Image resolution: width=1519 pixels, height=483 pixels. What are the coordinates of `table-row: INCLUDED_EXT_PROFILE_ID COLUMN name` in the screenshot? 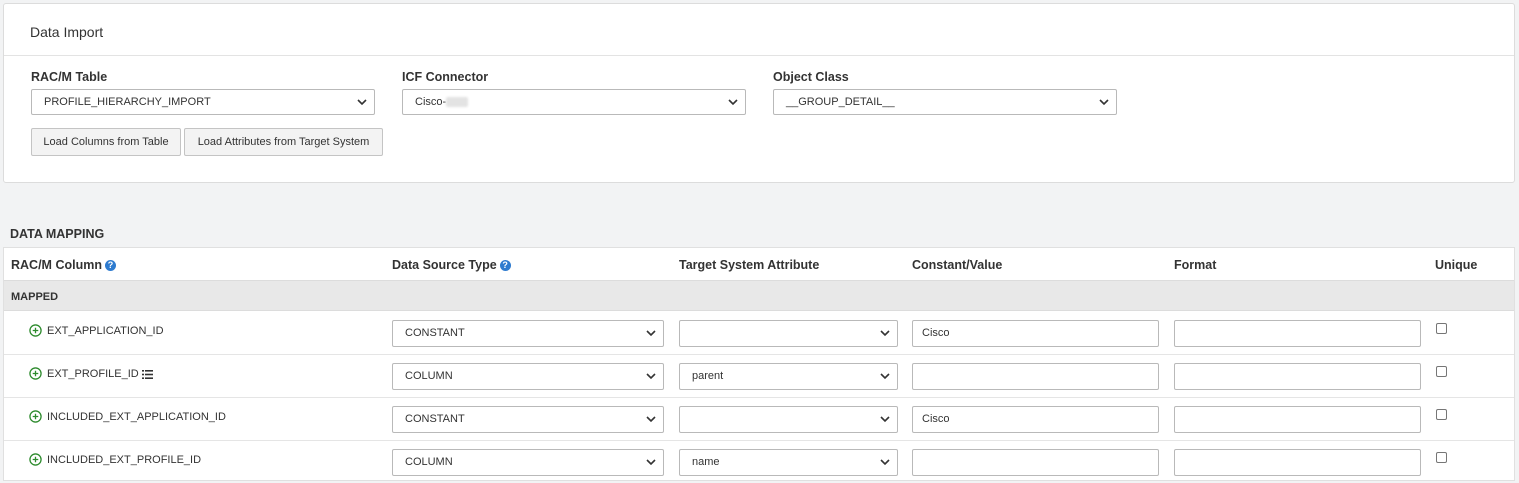 It's located at (759, 462).